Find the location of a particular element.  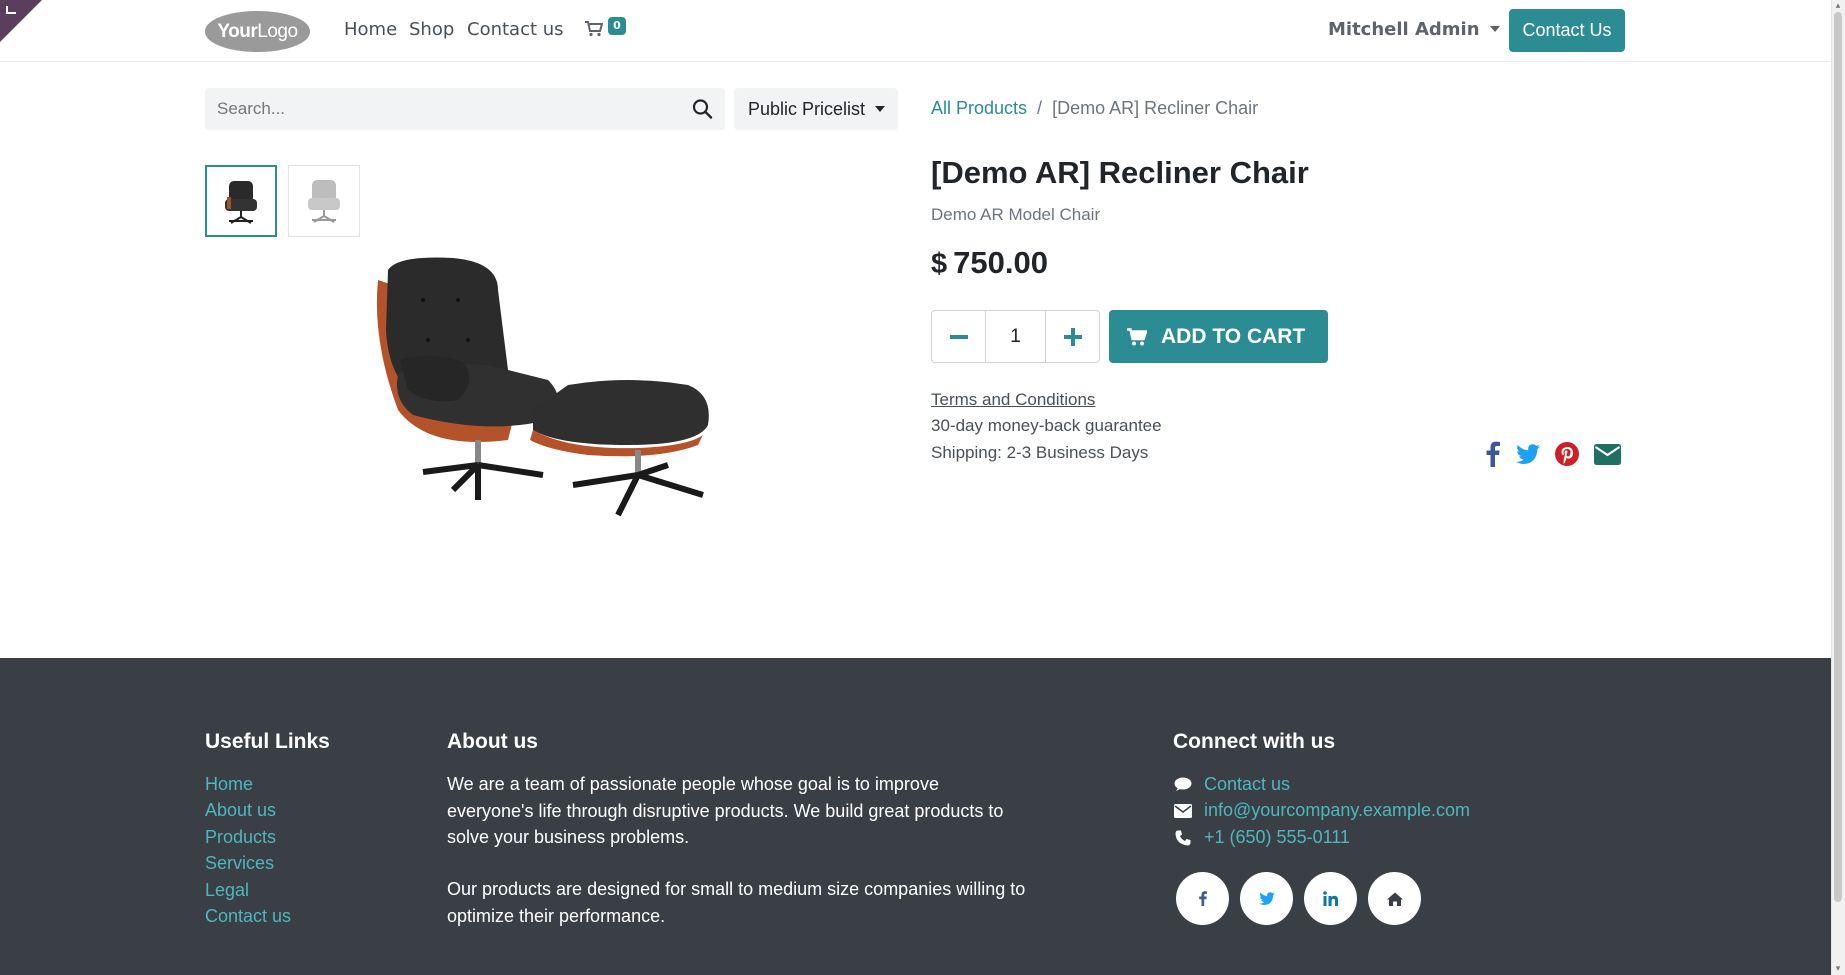

chair-thumbnail-light is located at coordinates (324, 201).